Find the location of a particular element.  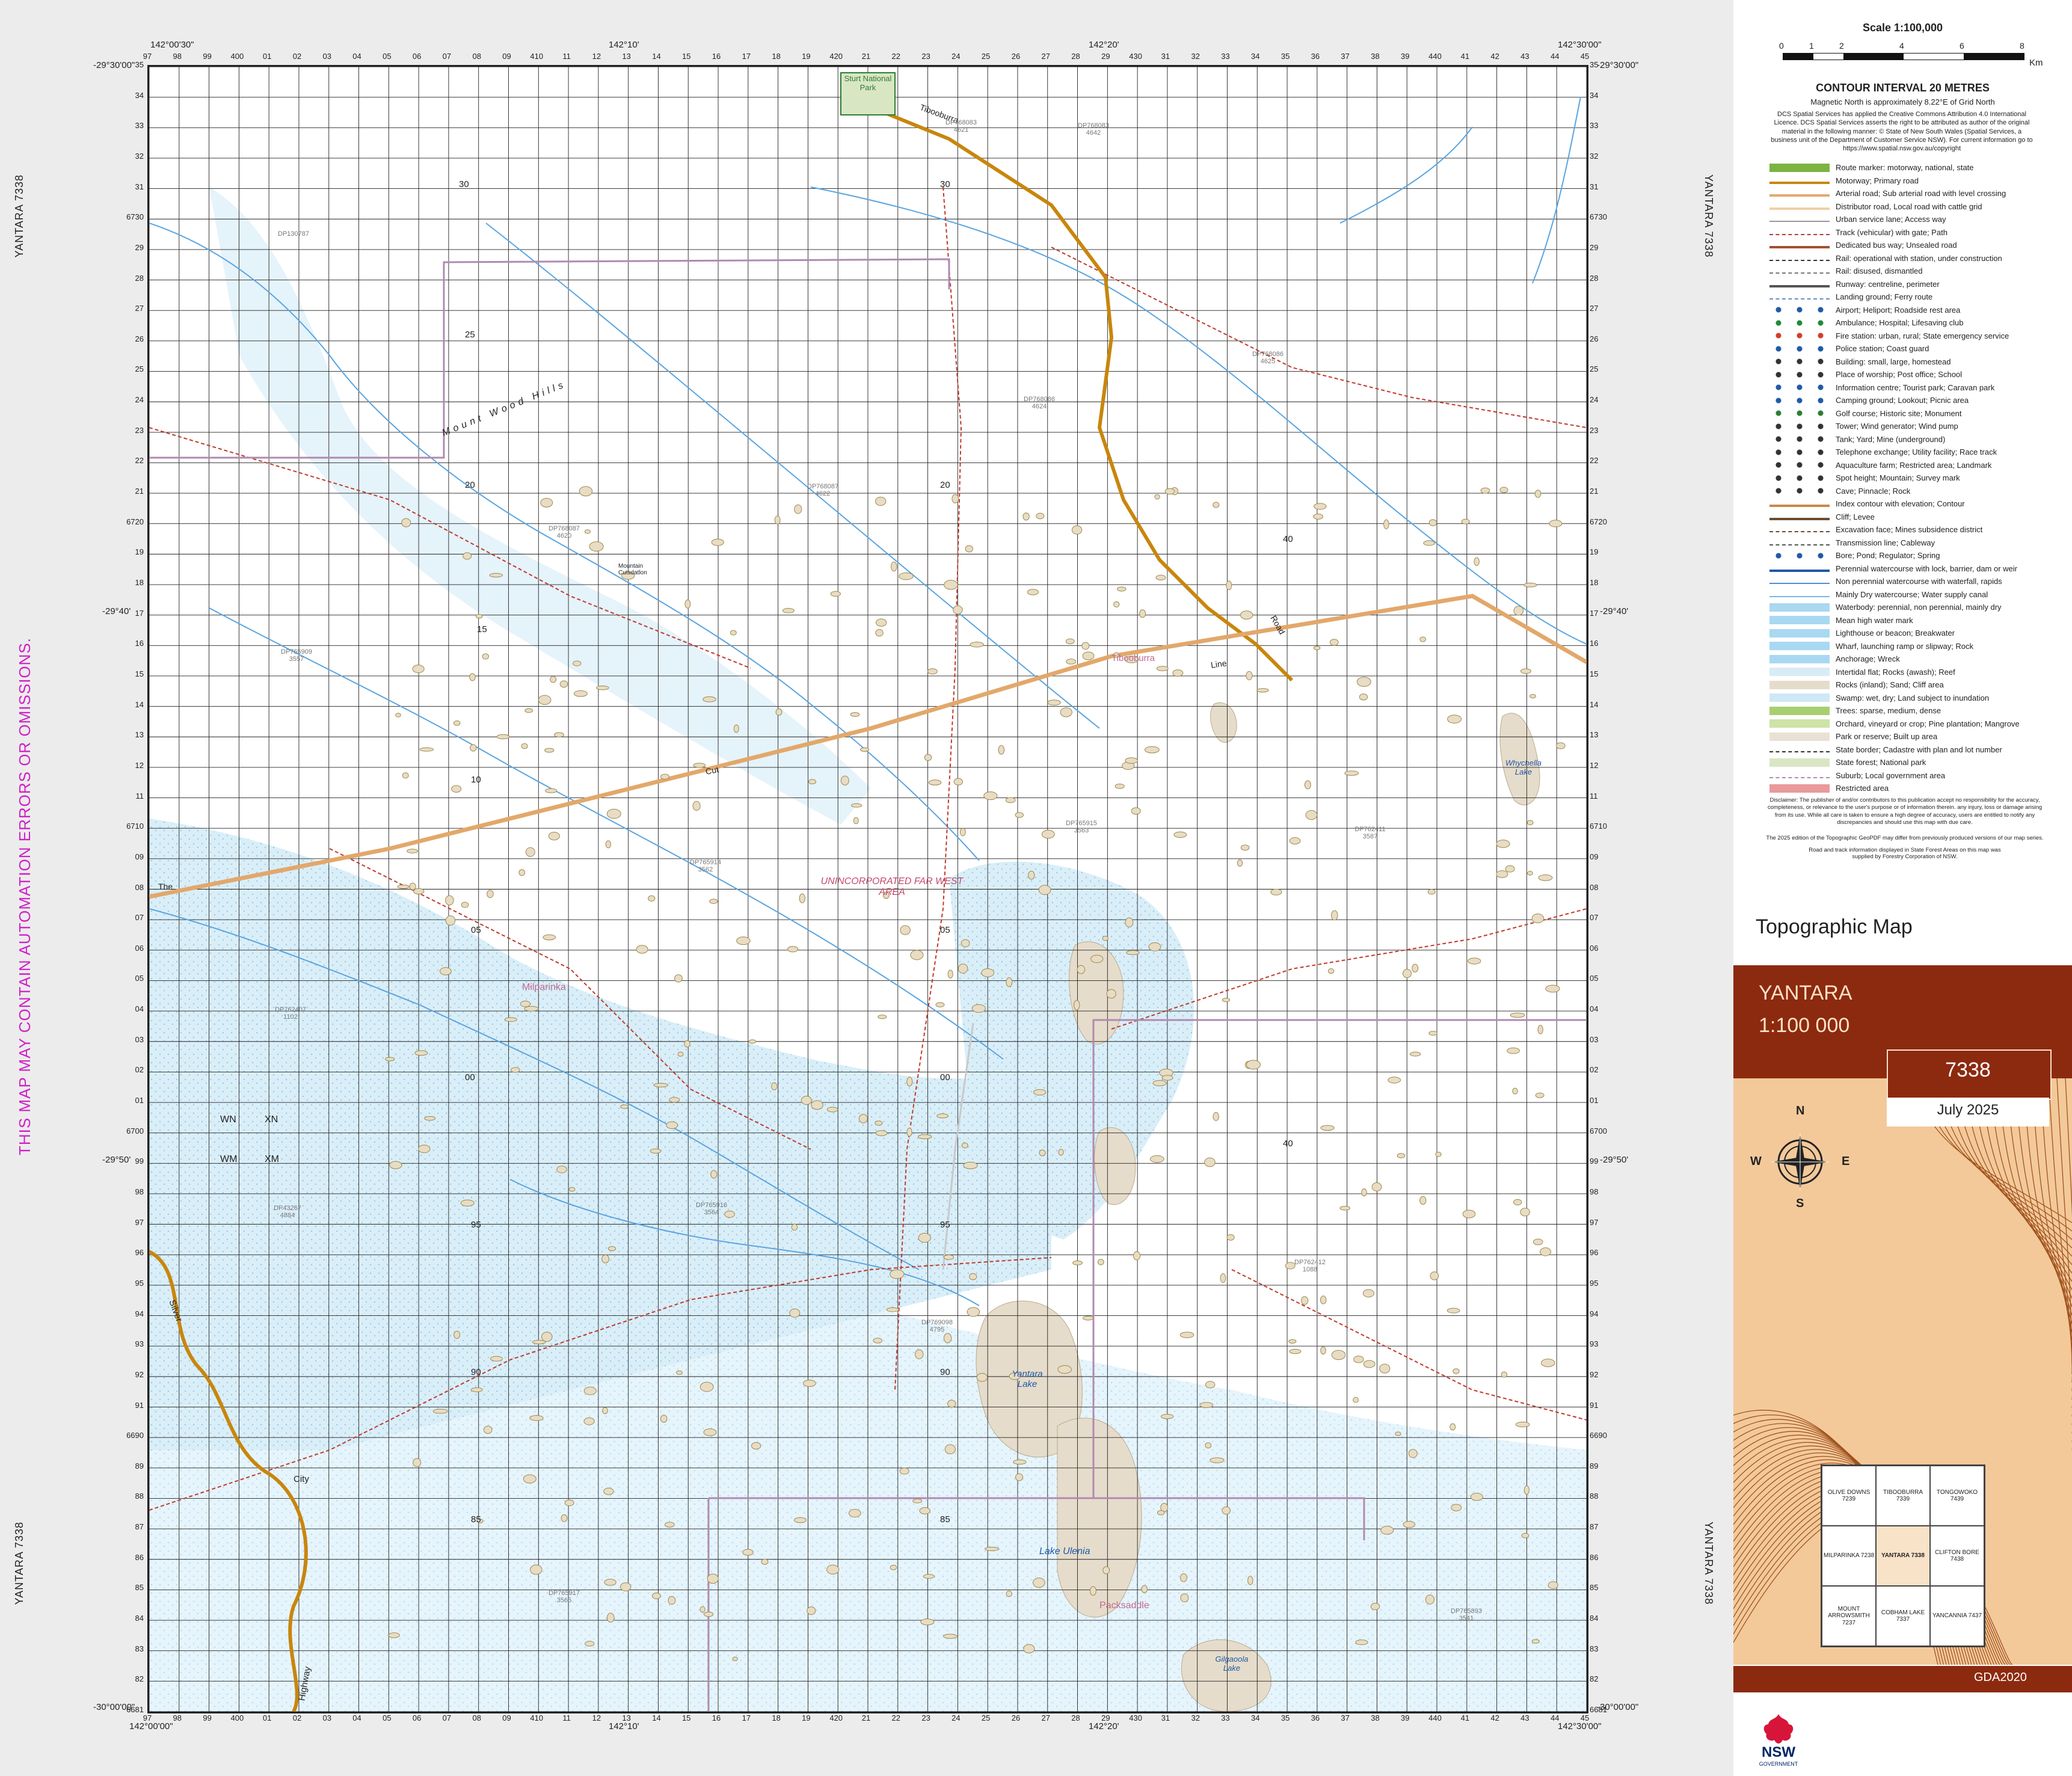

northing-label: 15 is located at coordinates (1595, 673).